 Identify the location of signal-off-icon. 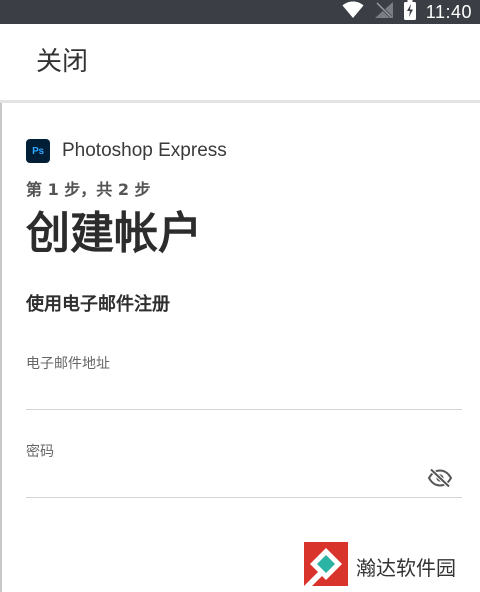
(384, 12).